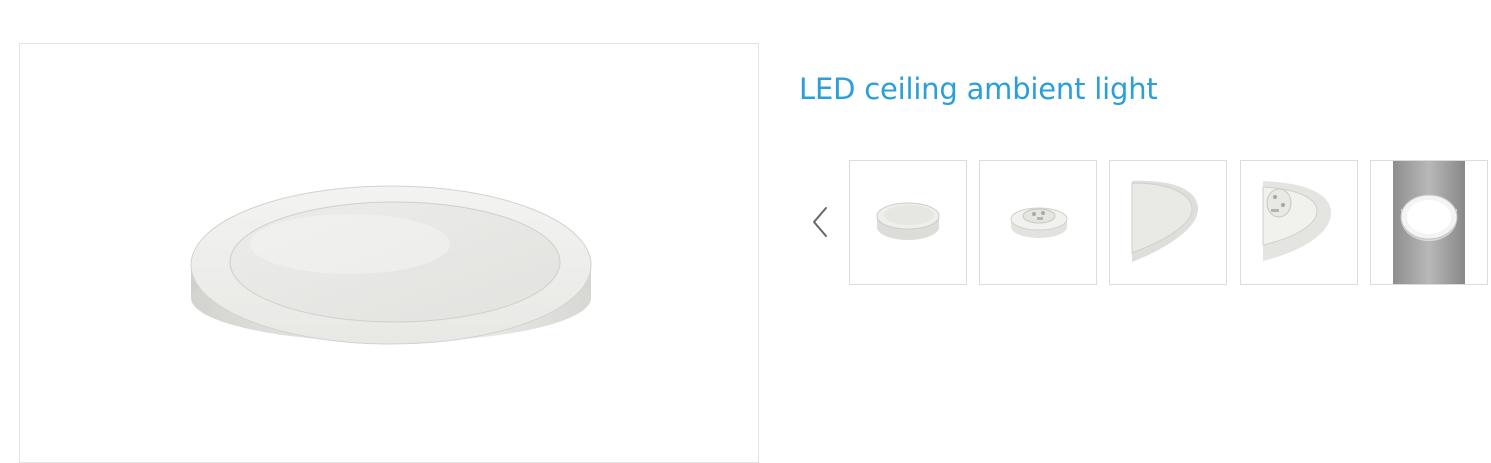 The width and height of the screenshot is (1491, 463). What do you see at coordinates (1296, 221) in the screenshot?
I see `panel-back-closeup-thumb-image` at bounding box center [1296, 221].